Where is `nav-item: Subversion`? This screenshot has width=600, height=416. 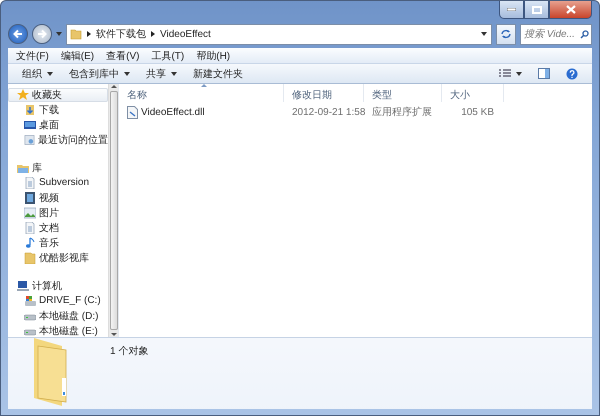
nav-item: Subversion is located at coordinates (58, 182).